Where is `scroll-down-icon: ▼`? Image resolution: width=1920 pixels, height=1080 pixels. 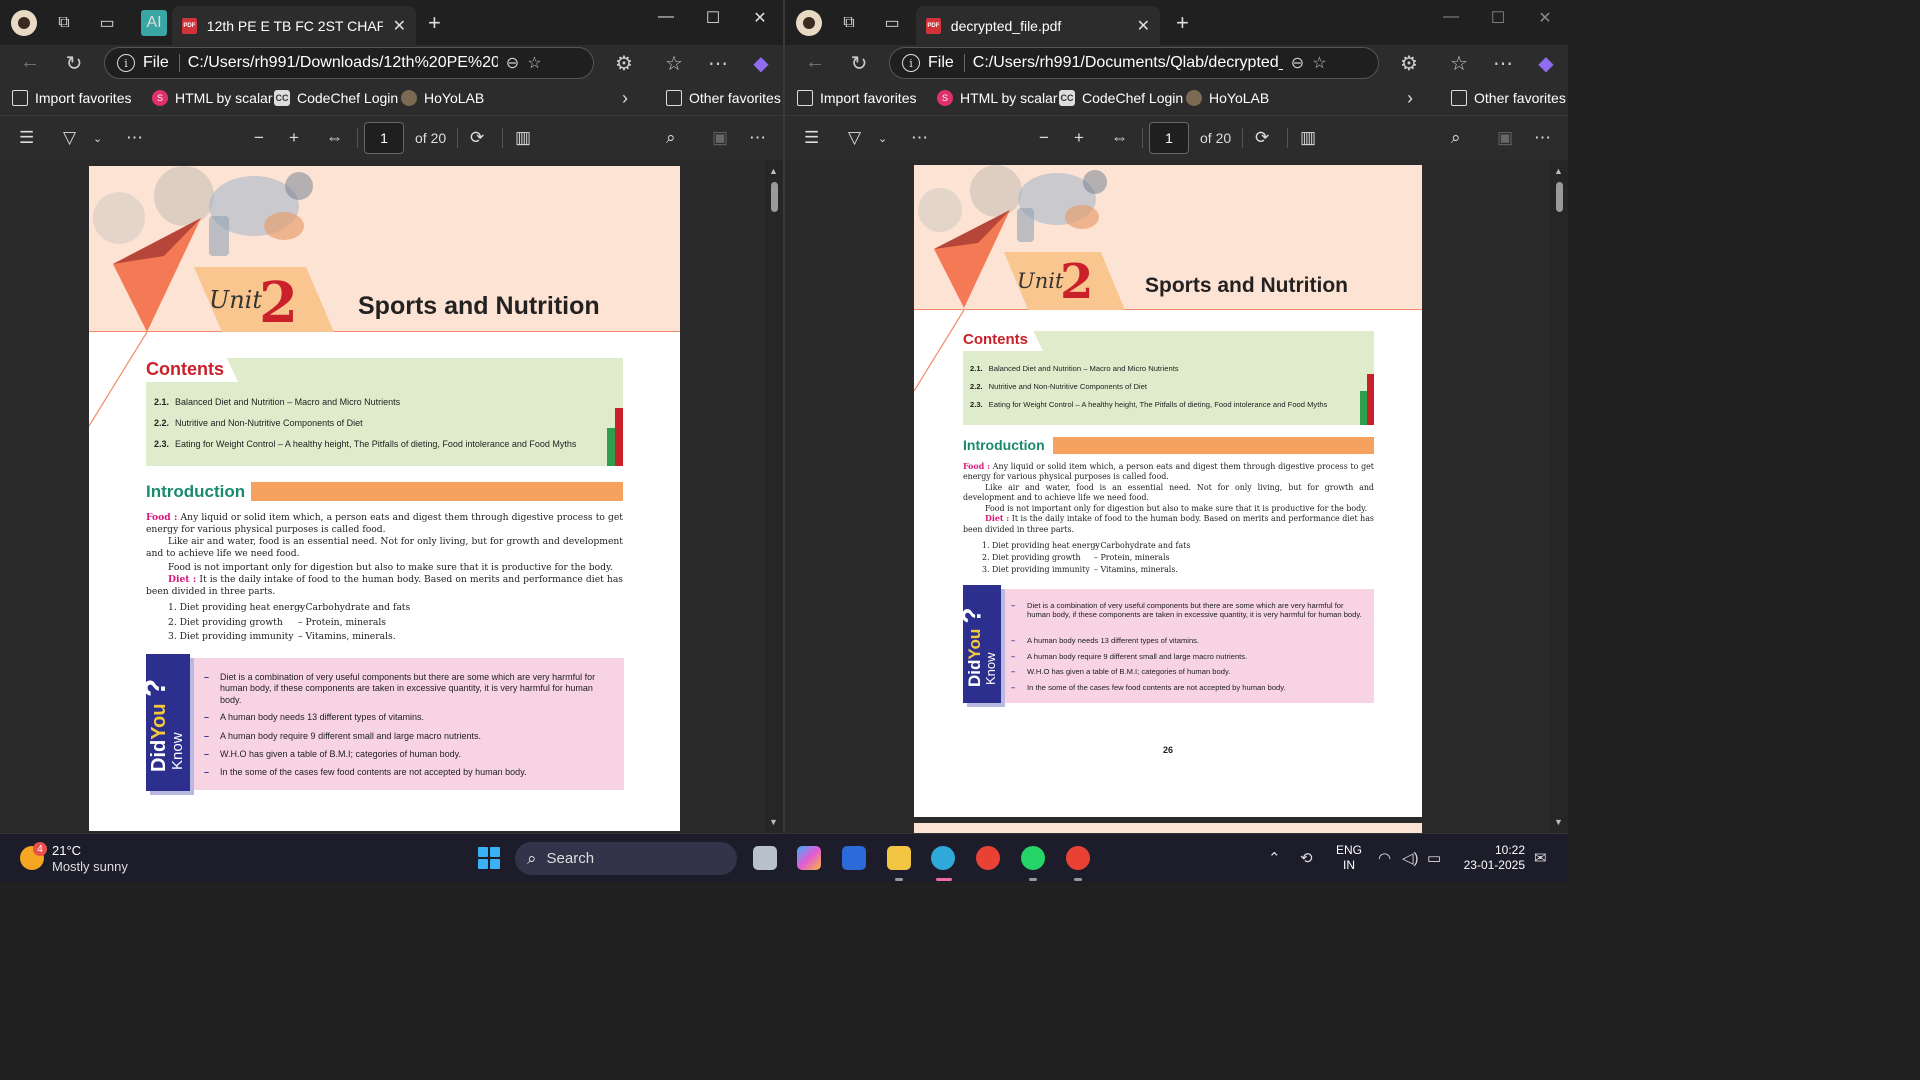 scroll-down-icon: ▼ is located at coordinates (773, 822).